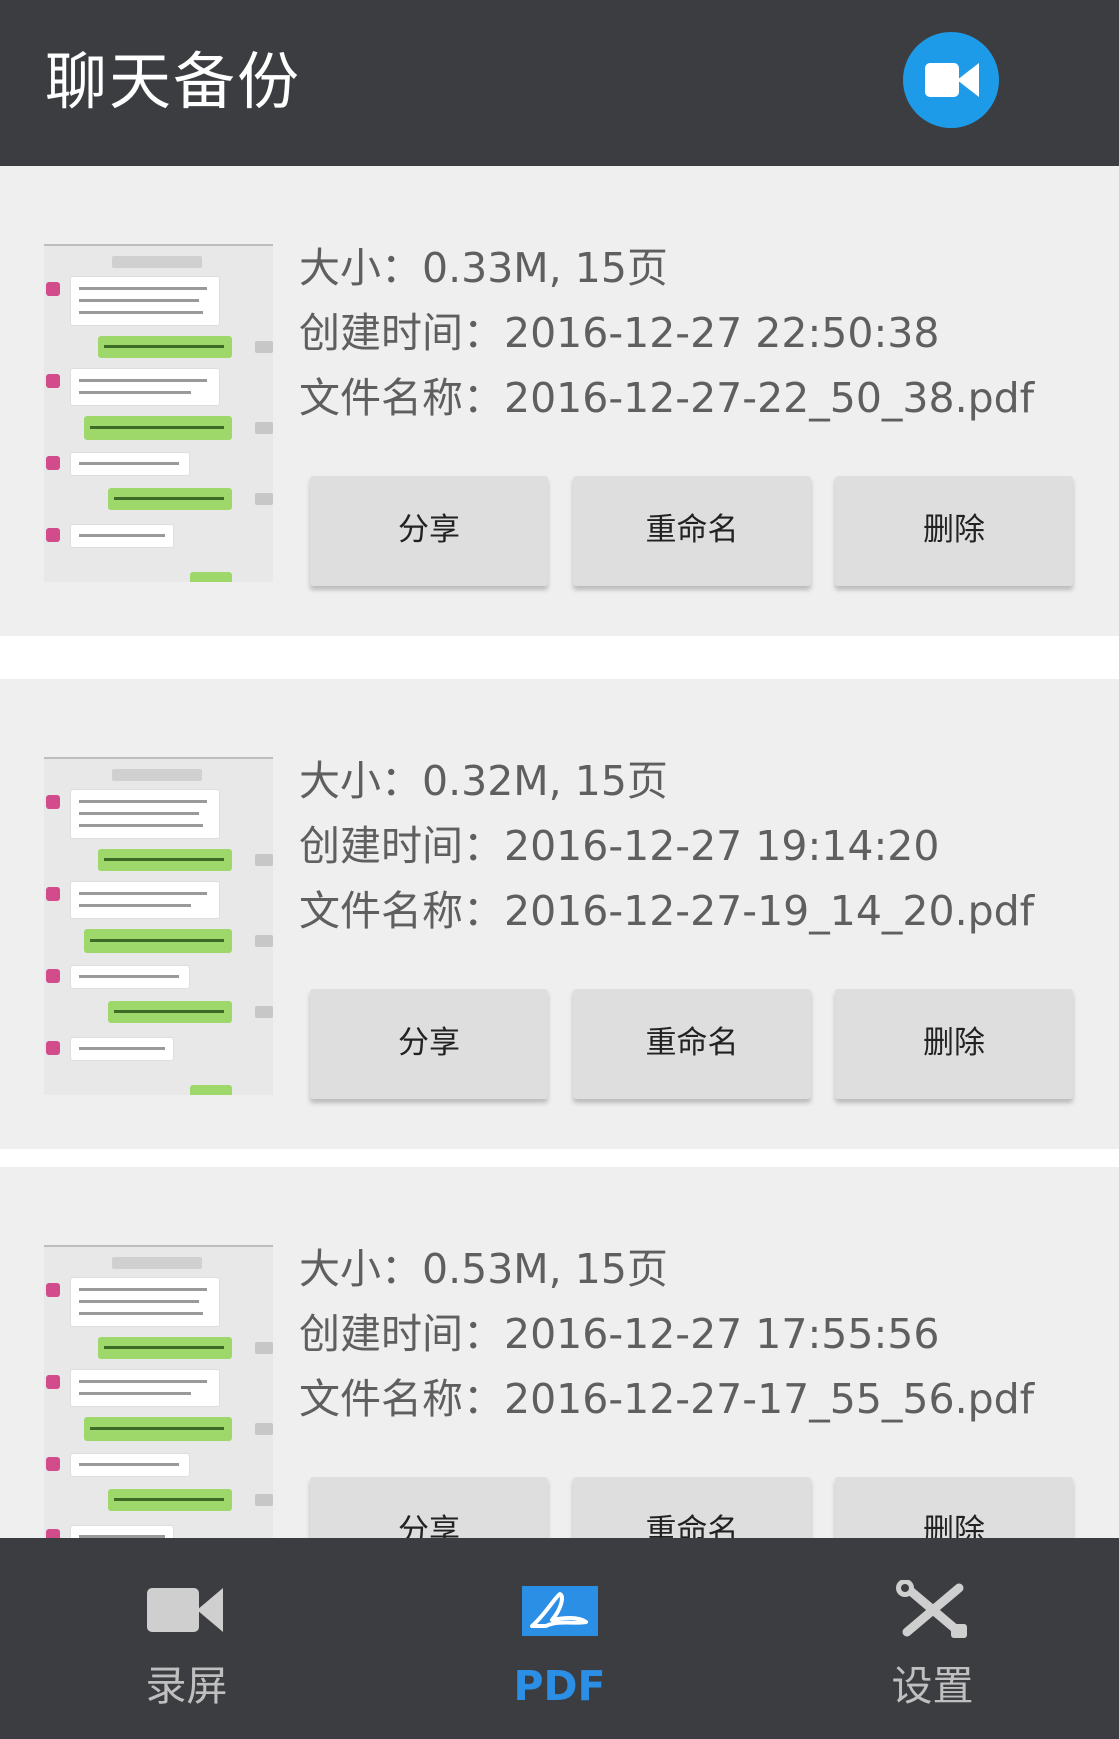 Image resolution: width=1119 pixels, height=1739 pixels. I want to click on created-time: 创建时间：2016-12-27 22:50:38, so click(619, 333).